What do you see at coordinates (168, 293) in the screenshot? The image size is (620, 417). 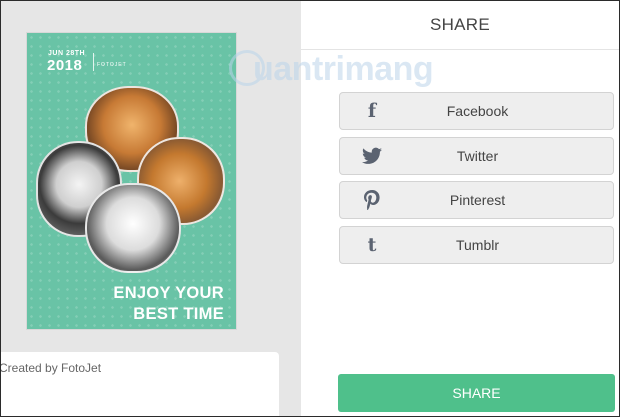 I see `poster-title-line1: ENJOY YOUR` at bounding box center [168, 293].